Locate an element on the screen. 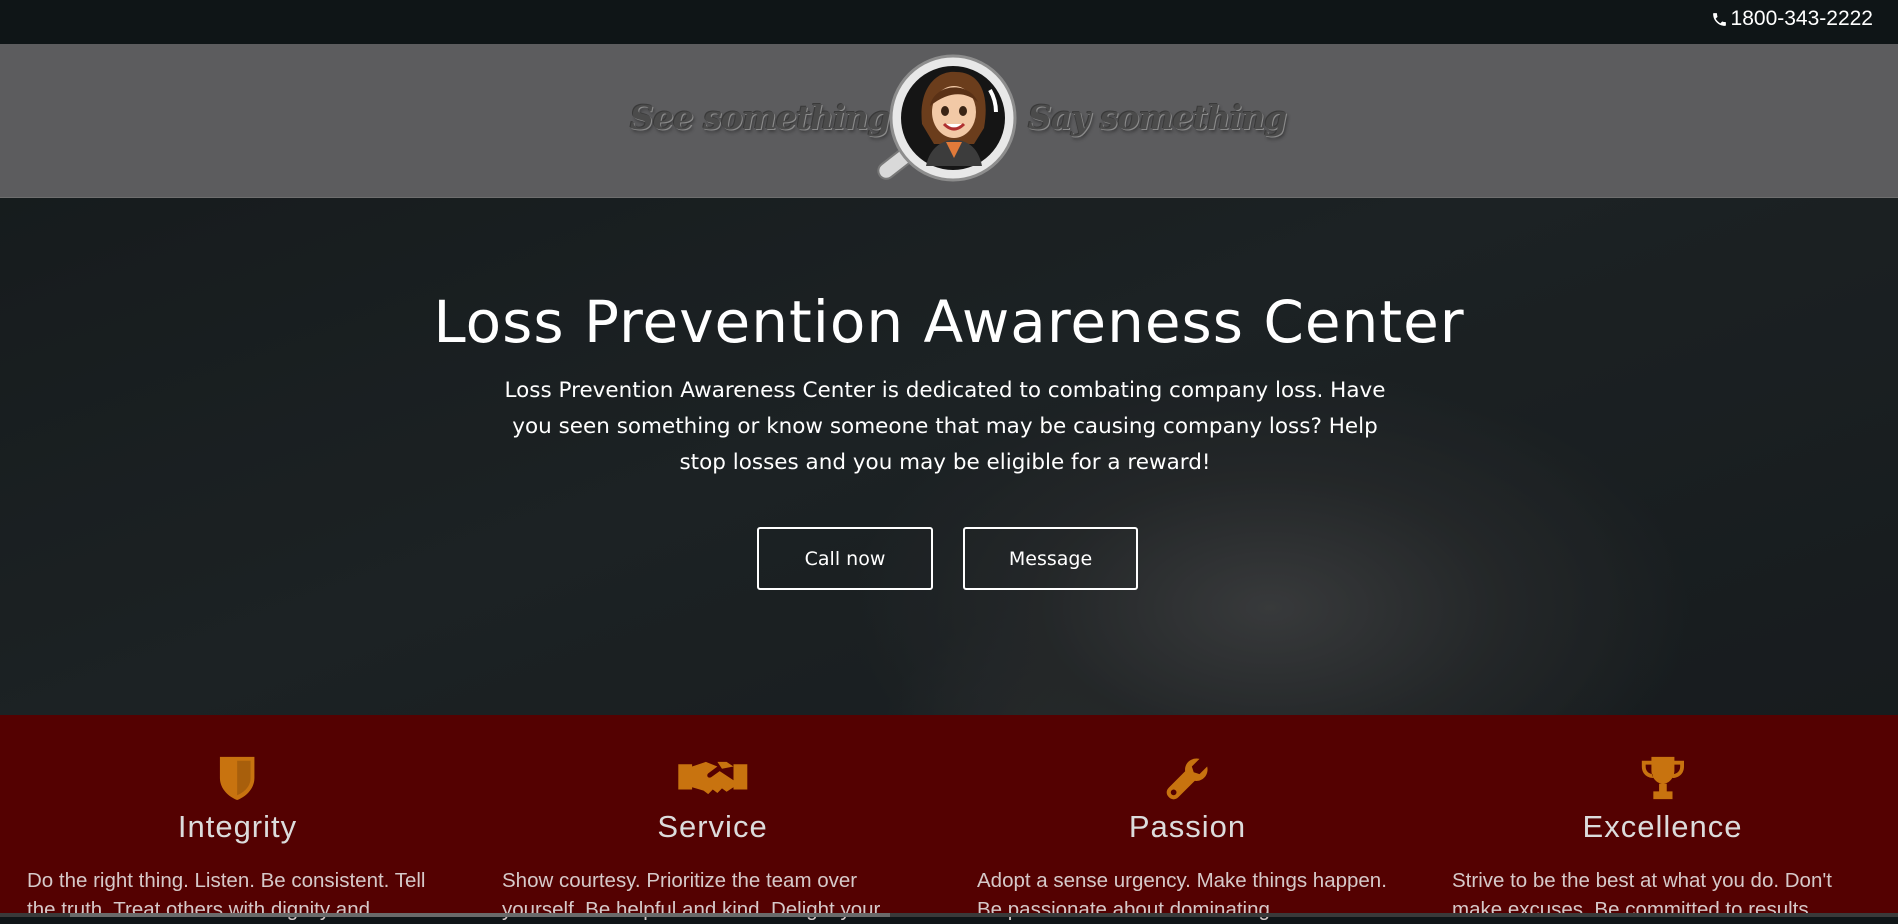 The width and height of the screenshot is (1898, 924). magnifying-glass-mascot-icon is located at coordinates (945, 122).